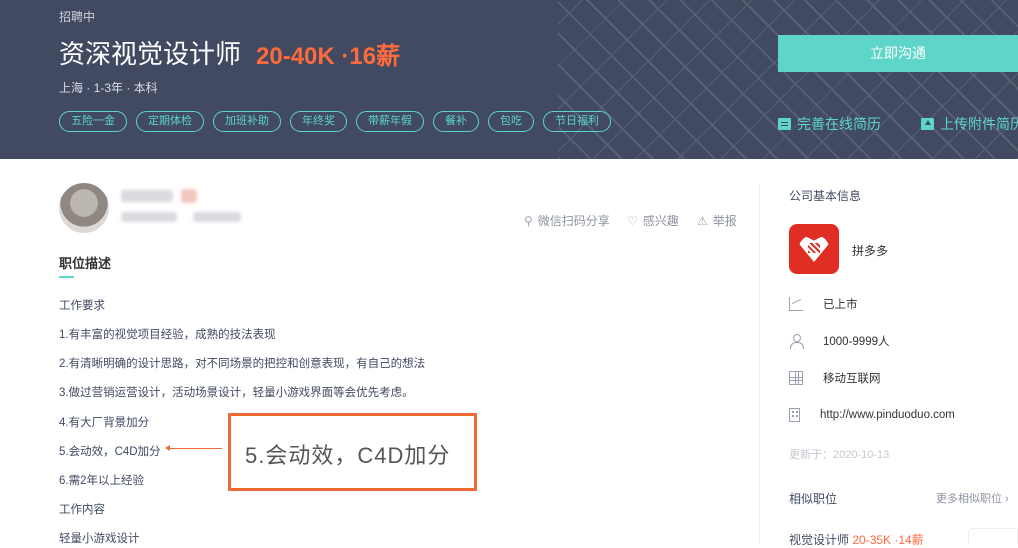 This screenshot has width=1018, height=548. I want to click on company-industry: 移动互联网, so click(852, 379).